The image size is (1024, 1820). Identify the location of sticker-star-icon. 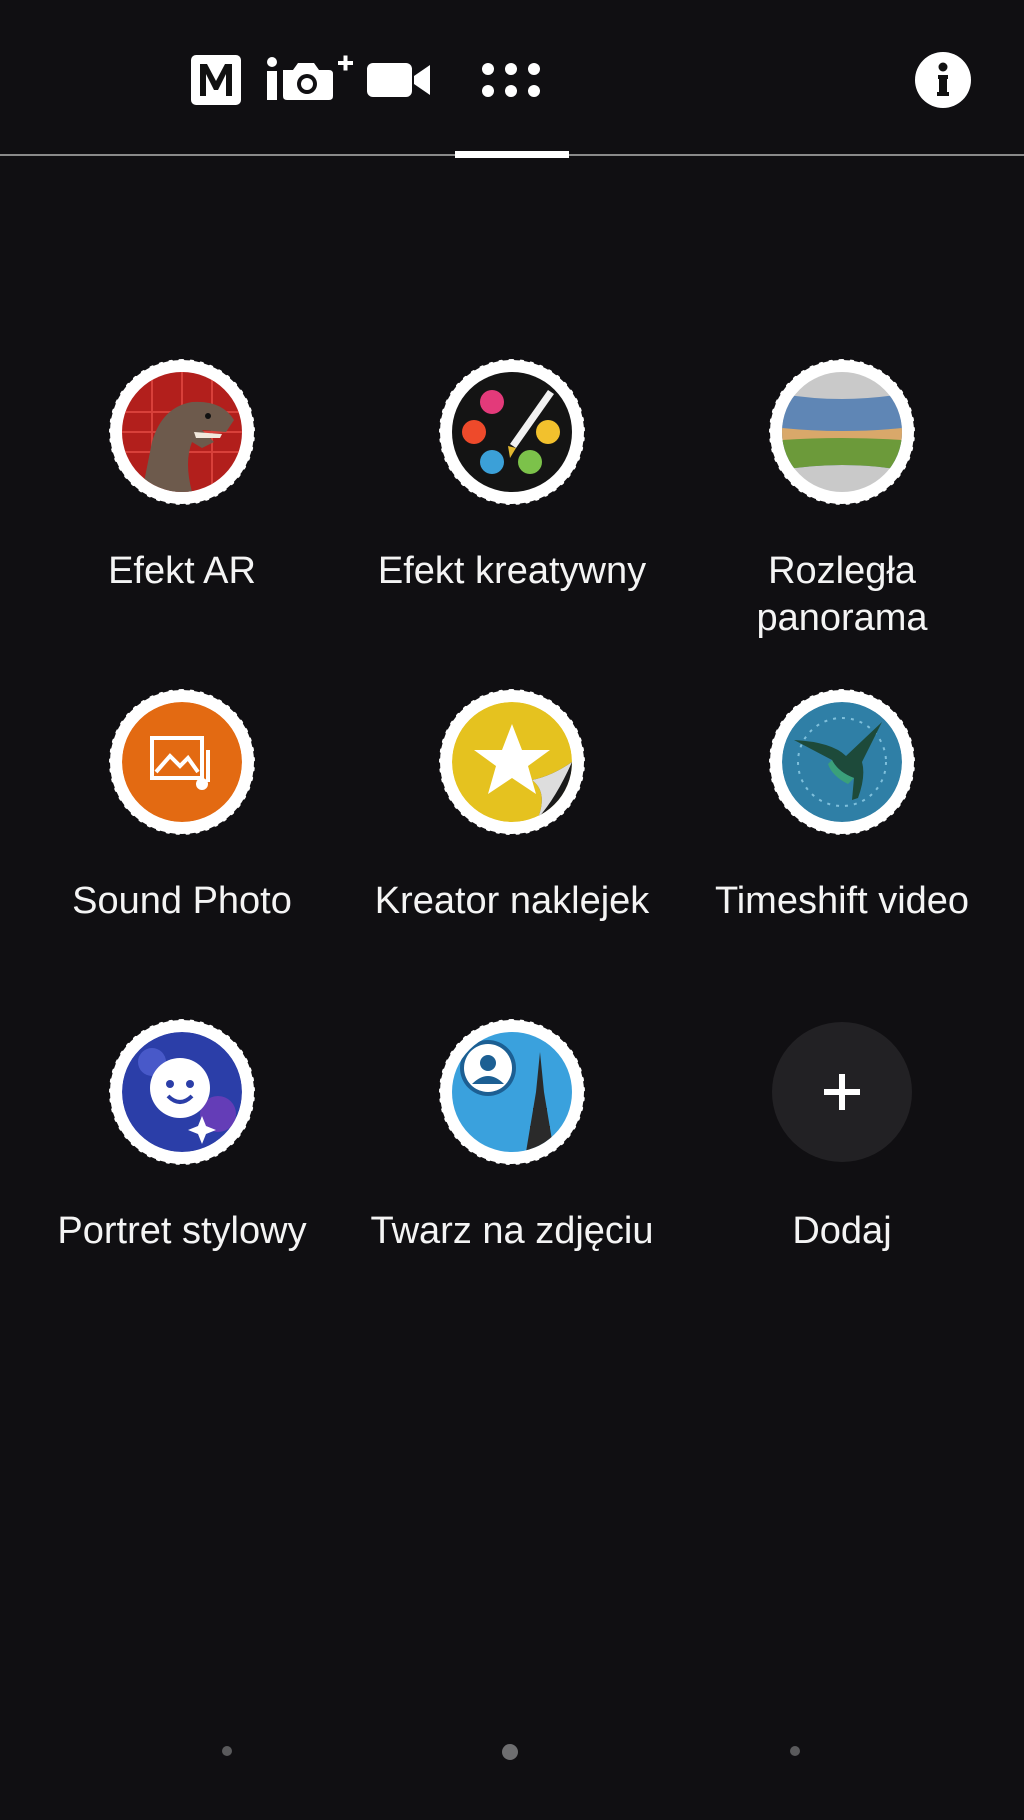
(512, 762).